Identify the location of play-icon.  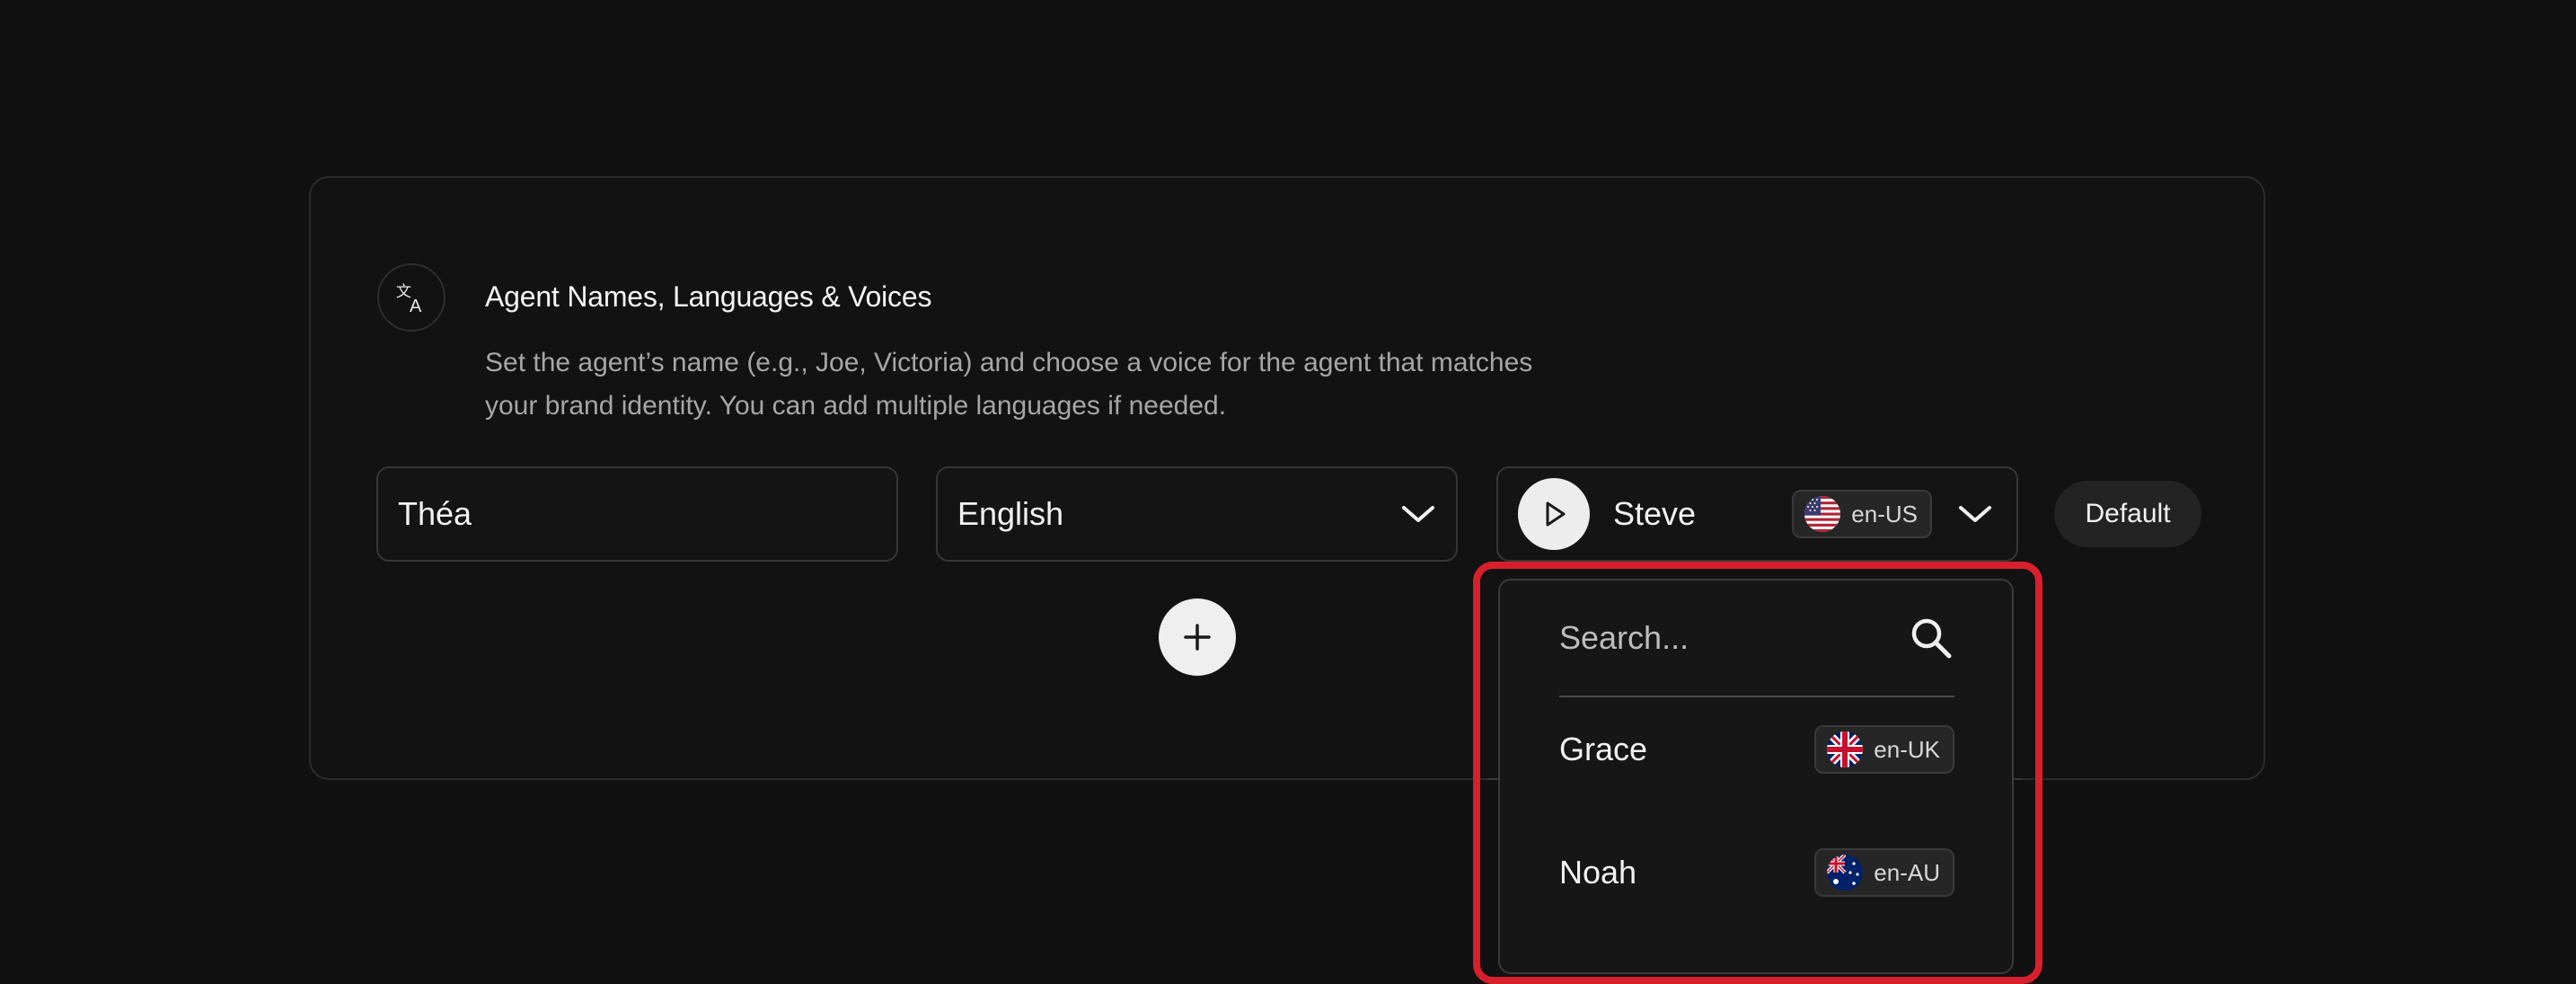
(1556, 514).